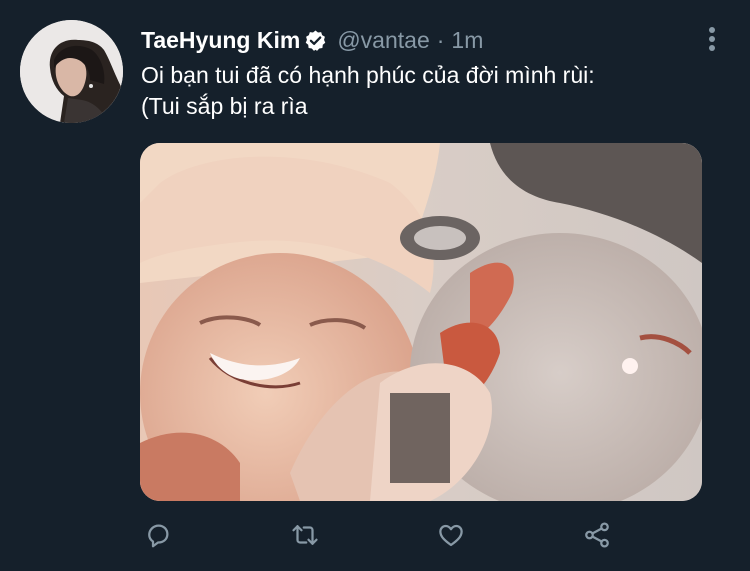  I want to click on author-name: TaeHyung Kim, so click(220, 40).